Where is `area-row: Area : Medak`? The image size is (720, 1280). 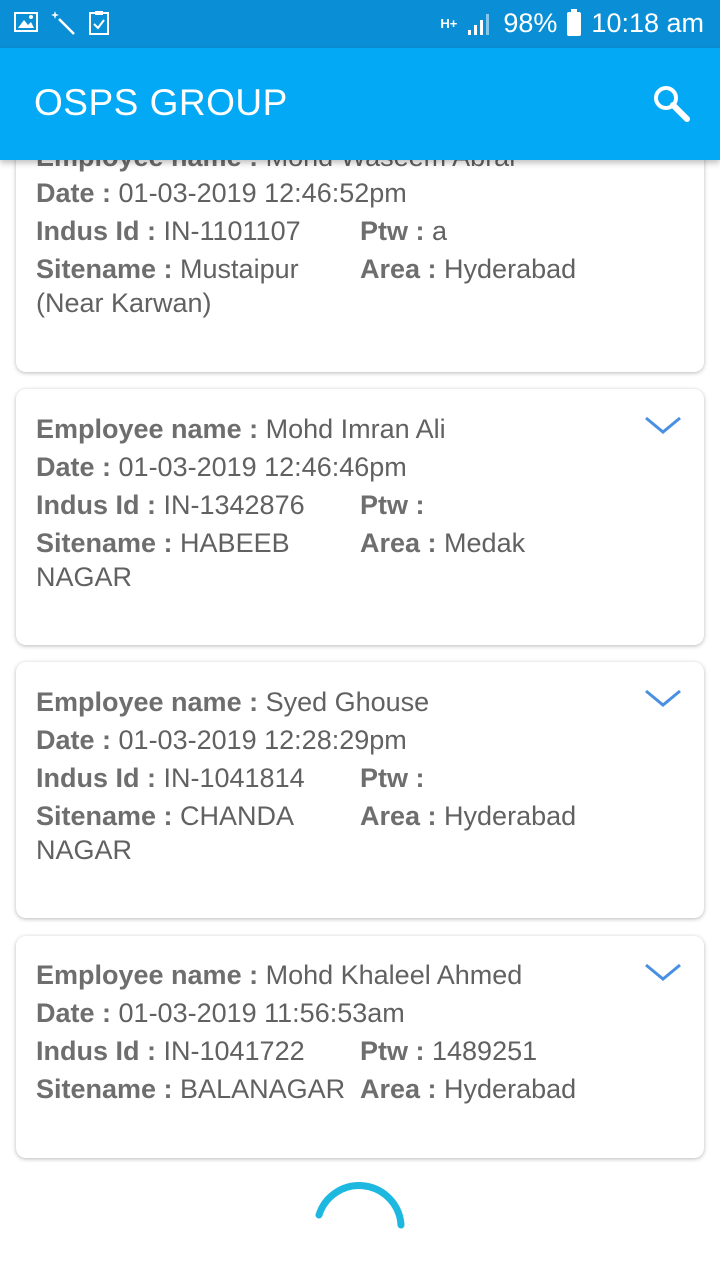 area-row: Area : Medak is located at coordinates (443, 543).